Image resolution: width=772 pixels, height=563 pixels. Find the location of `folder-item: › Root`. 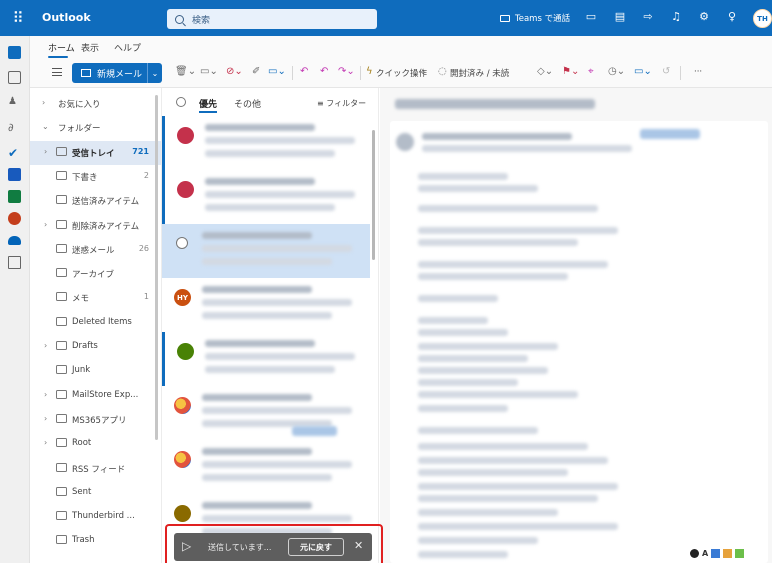

folder-item: › Root is located at coordinates (95, 444).